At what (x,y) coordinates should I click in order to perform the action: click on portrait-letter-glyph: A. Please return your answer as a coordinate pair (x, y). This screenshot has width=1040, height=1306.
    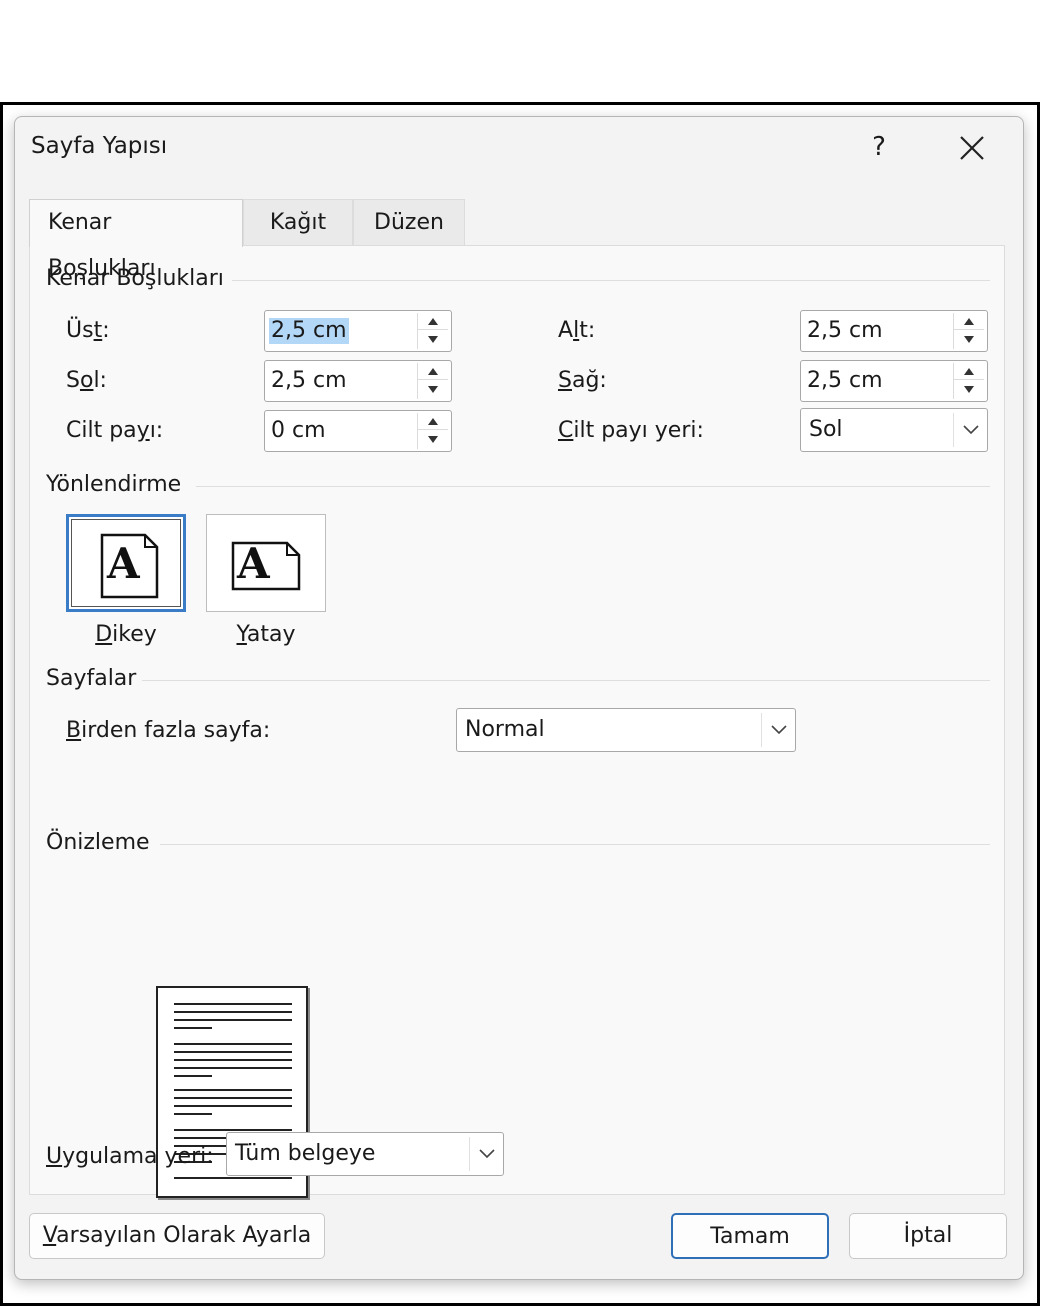
    Looking at the image, I should click on (123, 563).